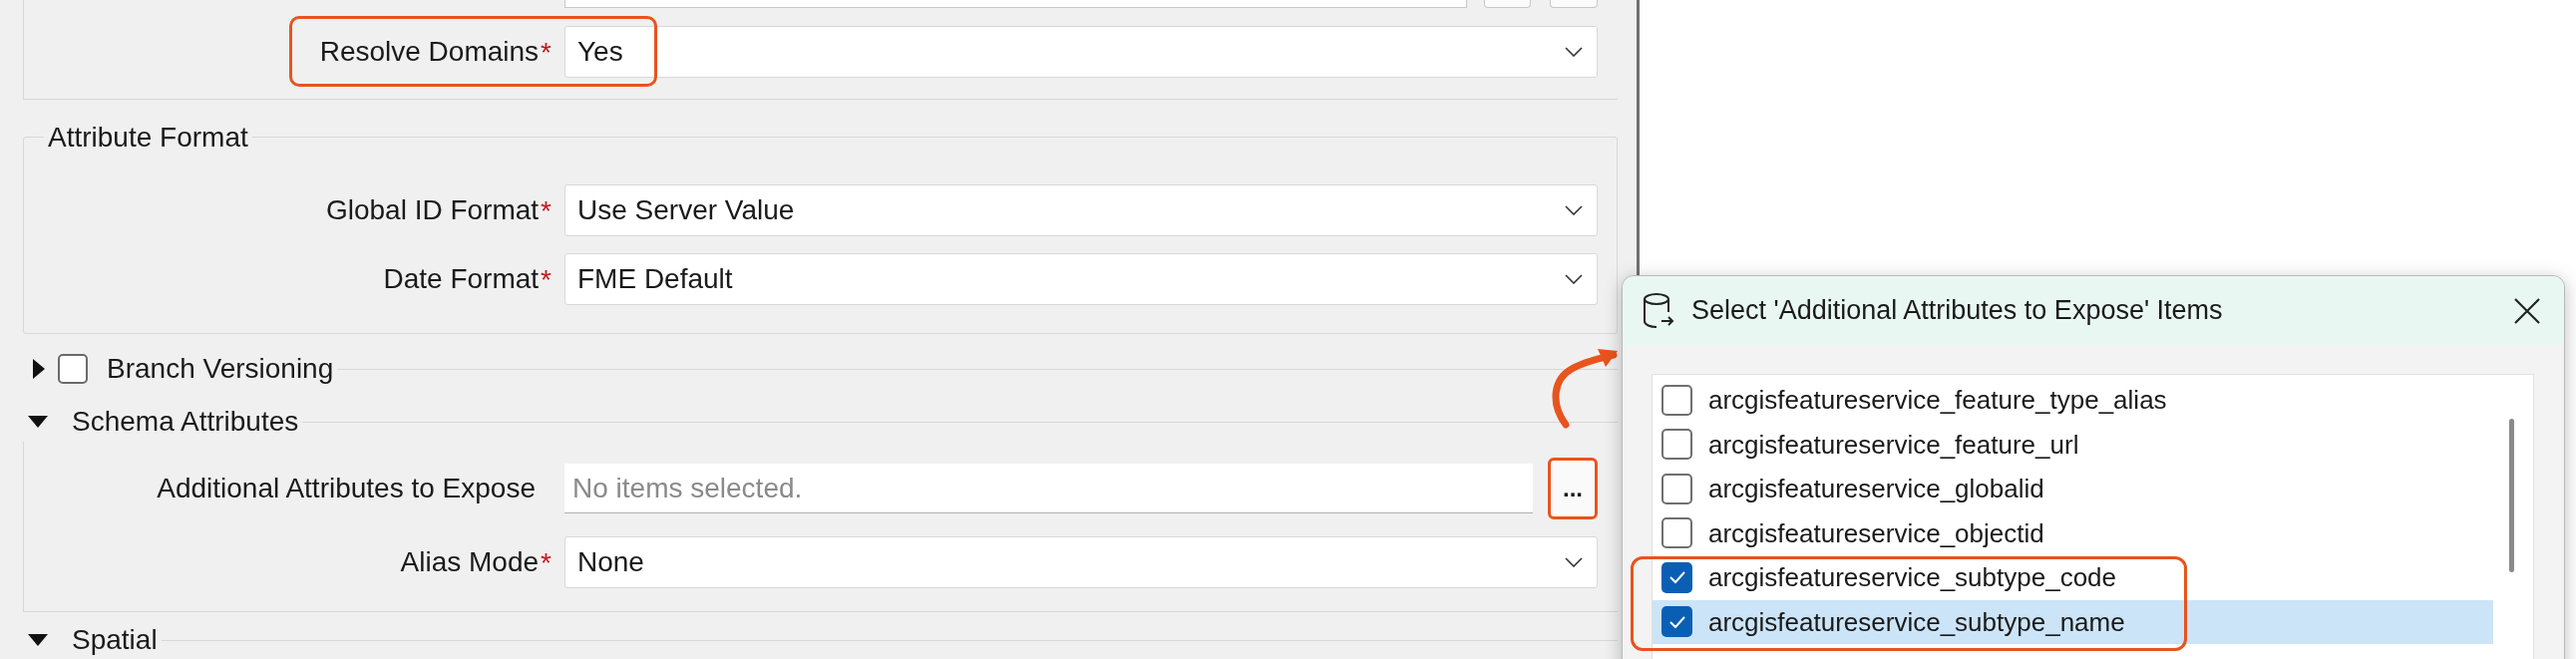 The width and height of the screenshot is (2576, 659). What do you see at coordinates (2073, 489) in the screenshot?
I see `list-item: arcgisfeatureservice_globalid` at bounding box center [2073, 489].